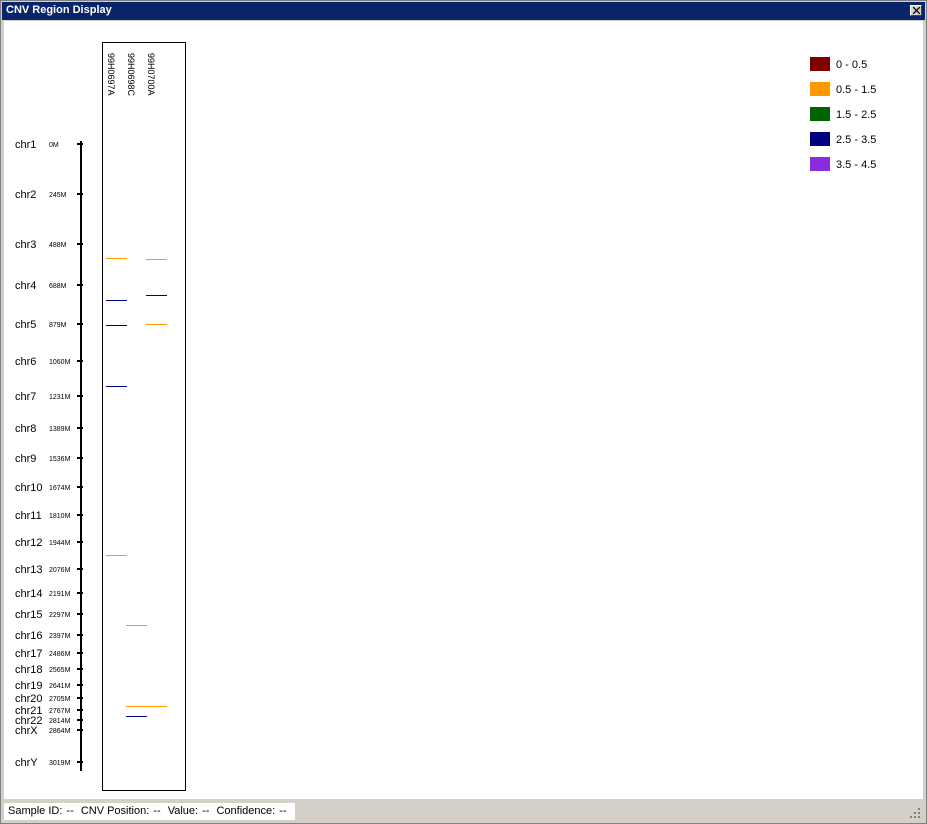 The height and width of the screenshot is (824, 927). What do you see at coordinates (70, 811) in the screenshot?
I see `status-sample-value: --` at bounding box center [70, 811].